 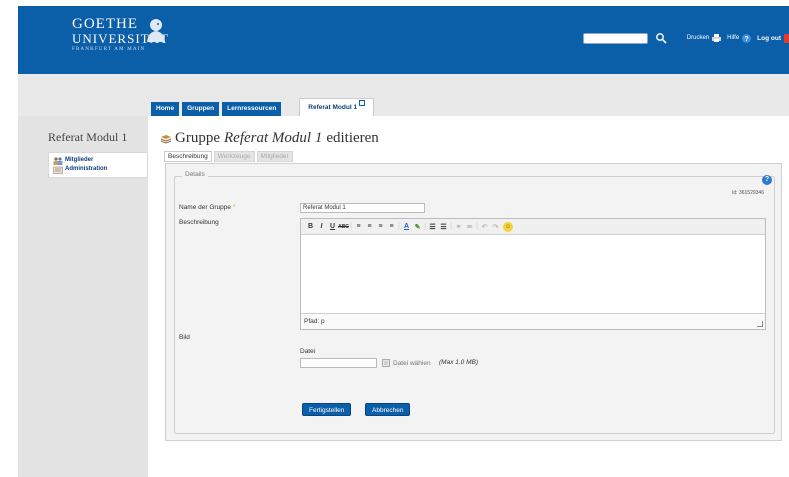 I want to click on underline-button: U, so click(x=332, y=226).